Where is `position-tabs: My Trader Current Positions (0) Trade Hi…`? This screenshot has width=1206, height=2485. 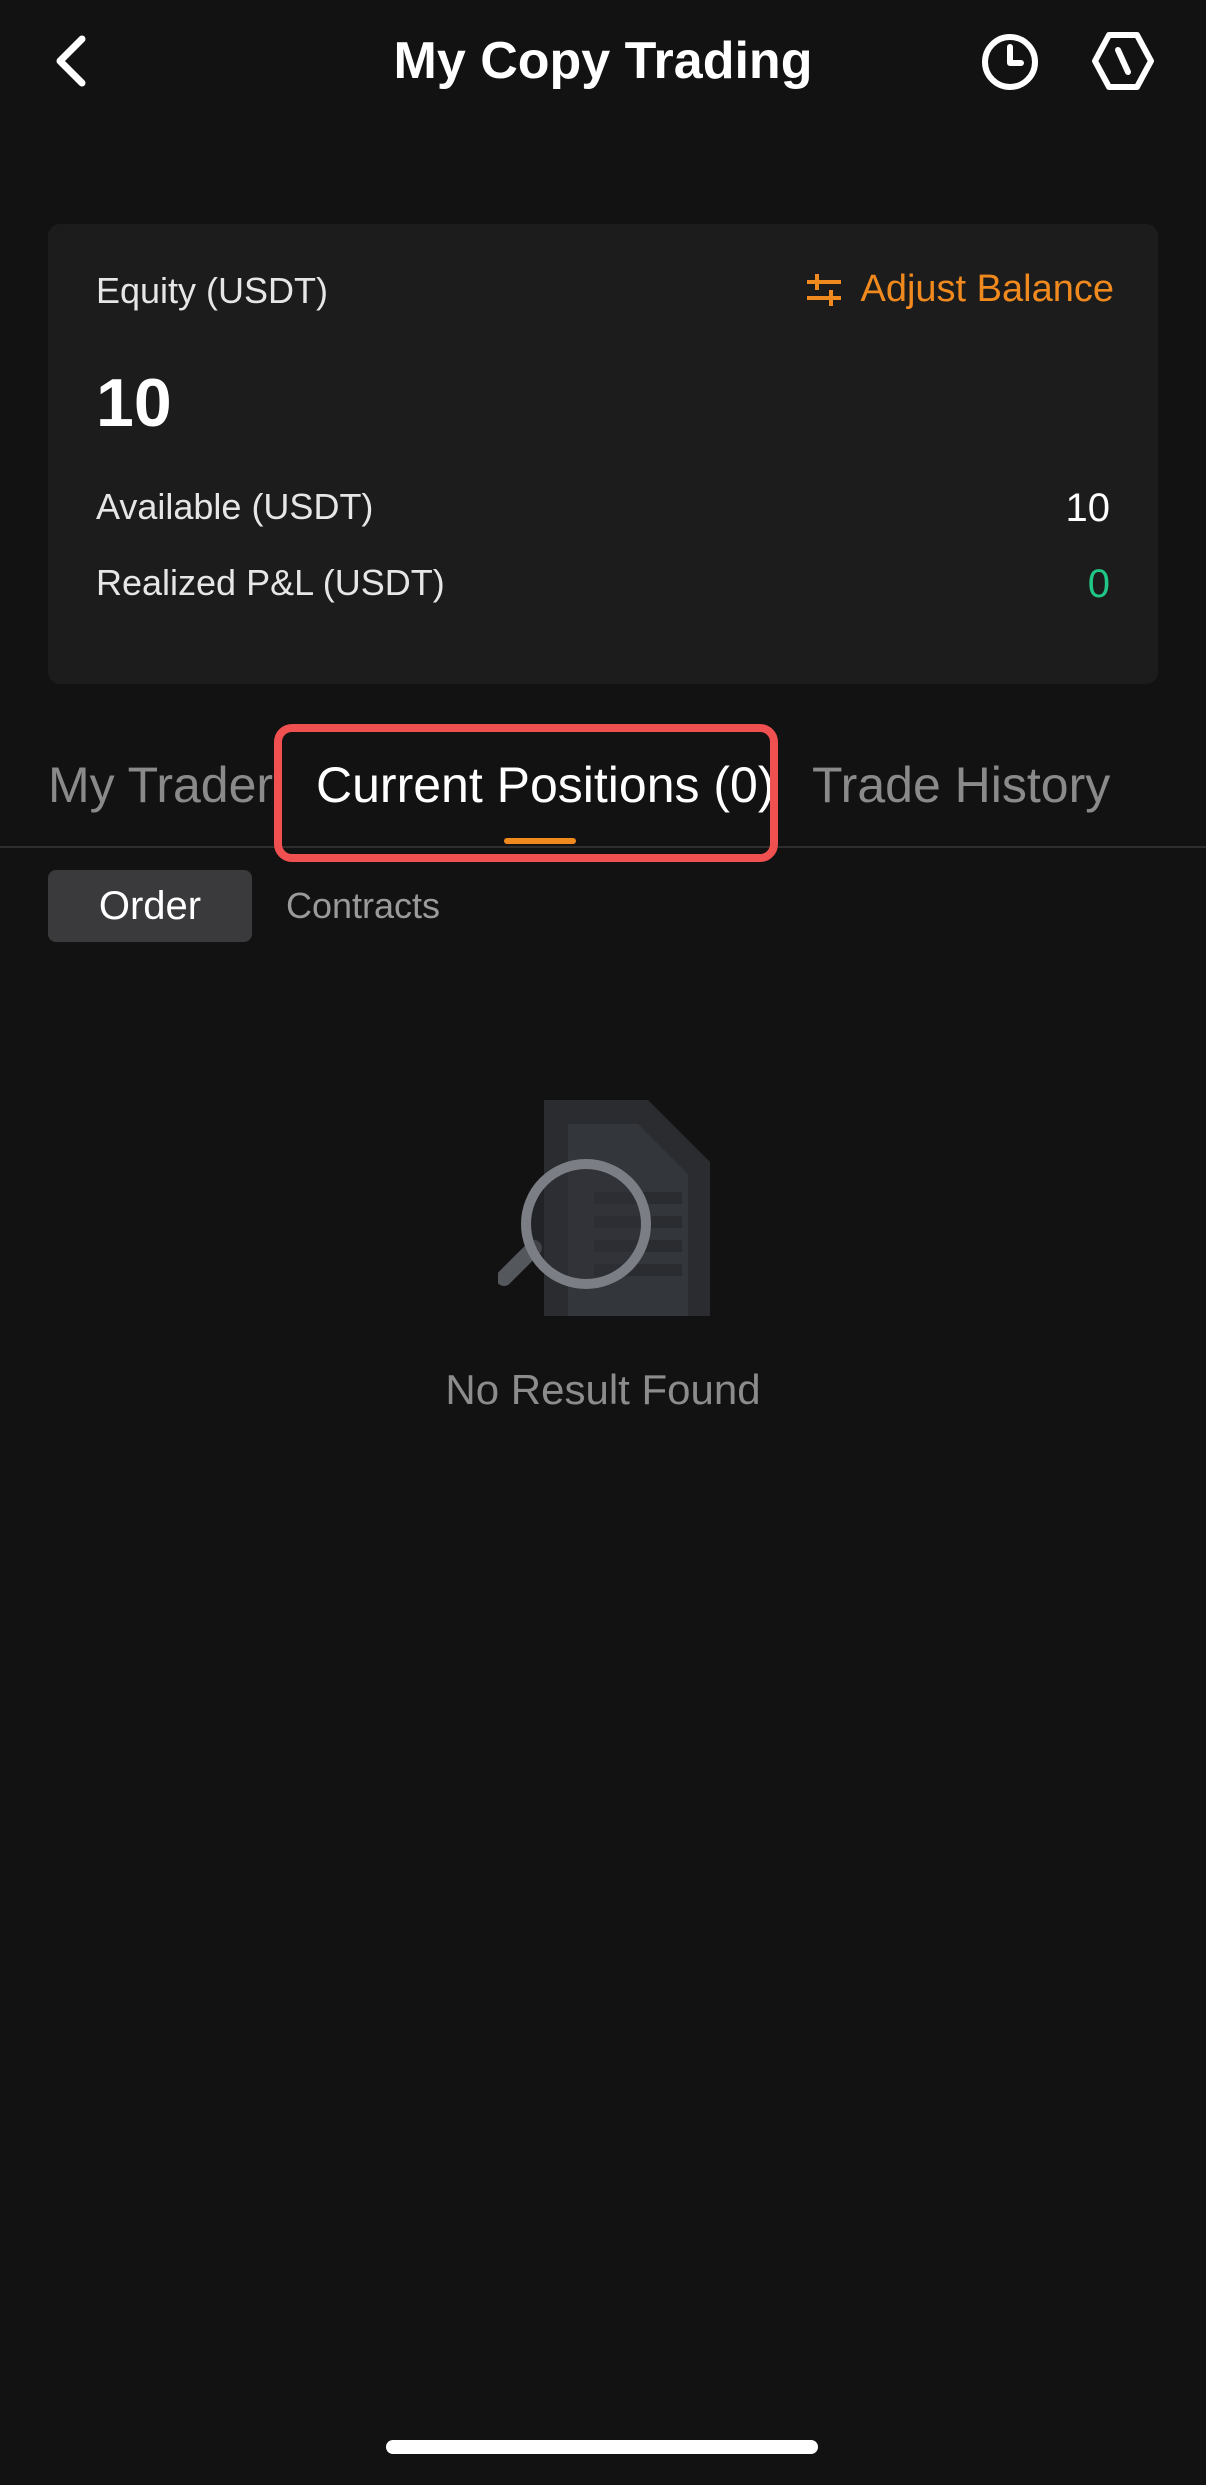 position-tabs: My Trader Current Positions (0) Trade Hi… is located at coordinates (603, 784).